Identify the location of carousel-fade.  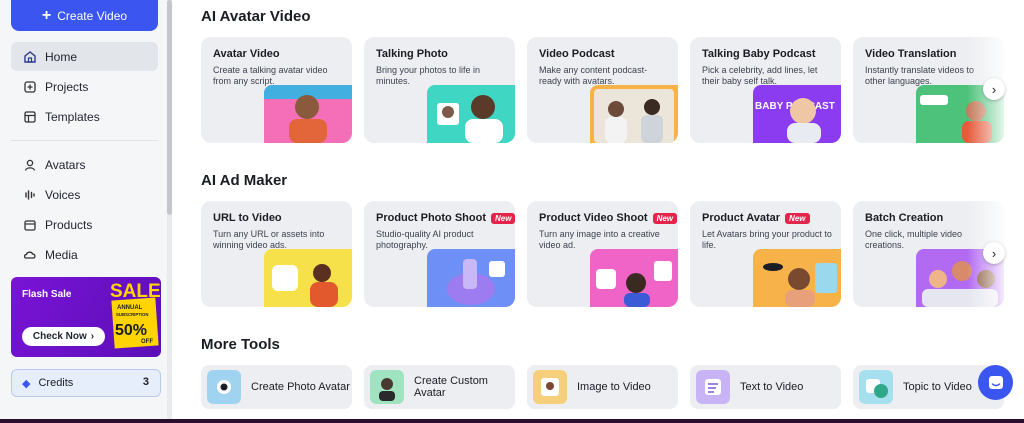
(995, 175).